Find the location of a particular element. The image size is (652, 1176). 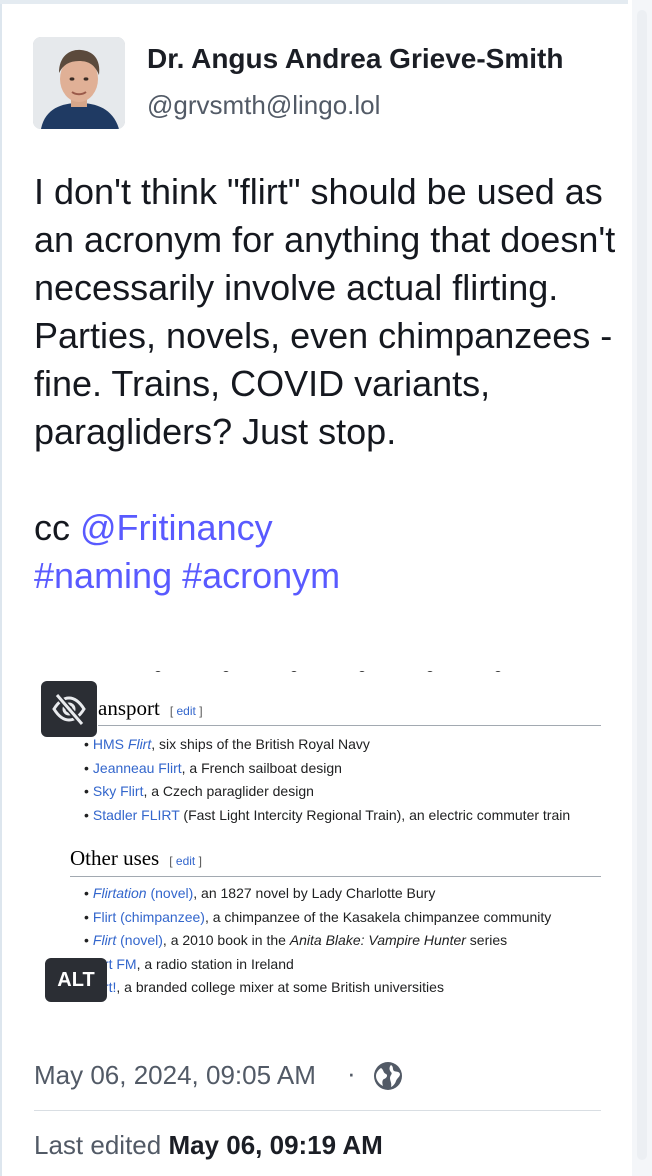

avatar is located at coordinates (79, 83).